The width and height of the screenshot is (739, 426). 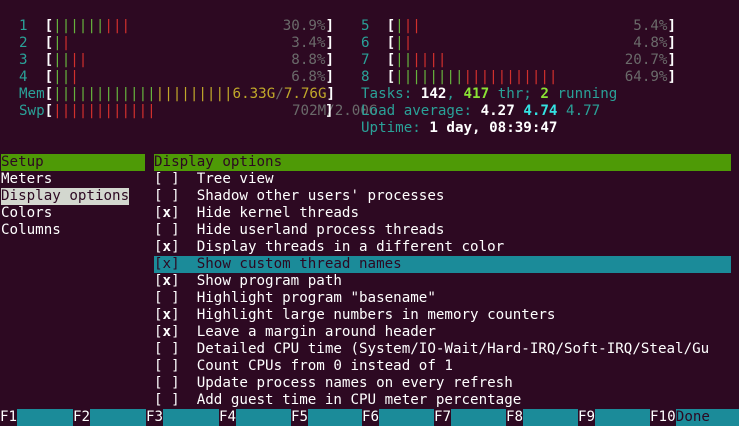 What do you see at coordinates (154, 417) in the screenshot?
I see `fkey-f3: F3` at bounding box center [154, 417].